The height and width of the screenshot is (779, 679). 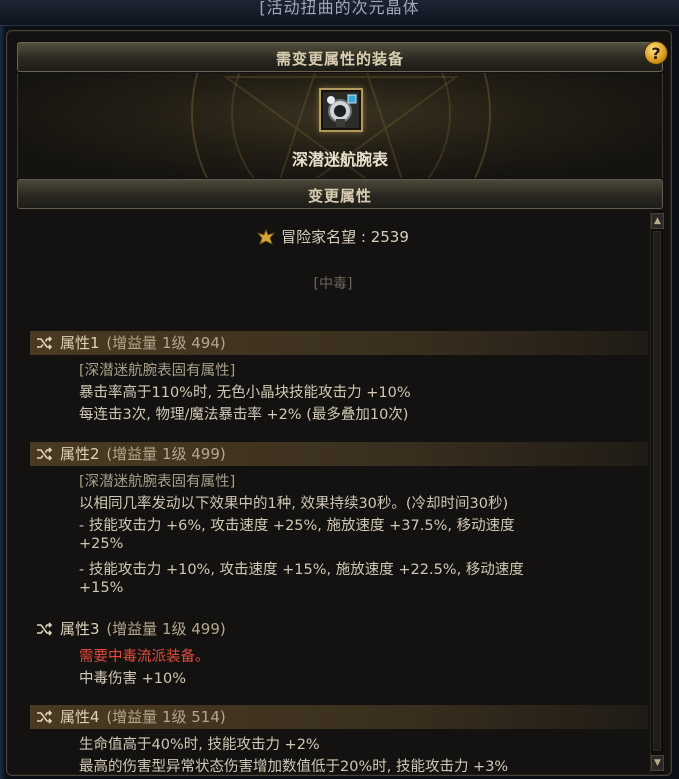 I want to click on attribute-2-line: +25%, so click(x=101, y=544).